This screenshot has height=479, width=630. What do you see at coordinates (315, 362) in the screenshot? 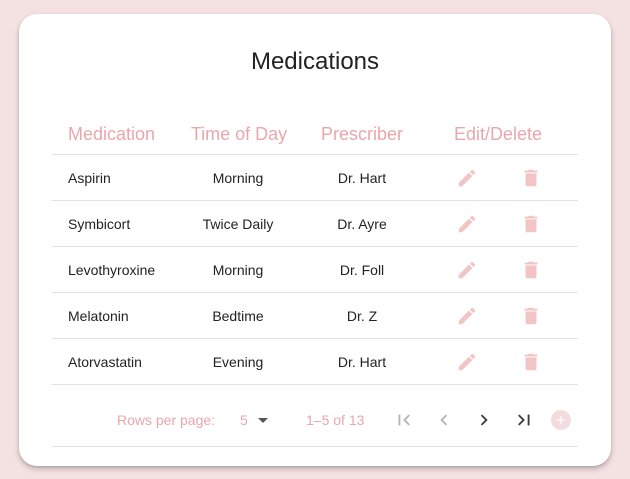
I see `table-row: Atorvastatin Evening Dr. Hart` at bounding box center [315, 362].